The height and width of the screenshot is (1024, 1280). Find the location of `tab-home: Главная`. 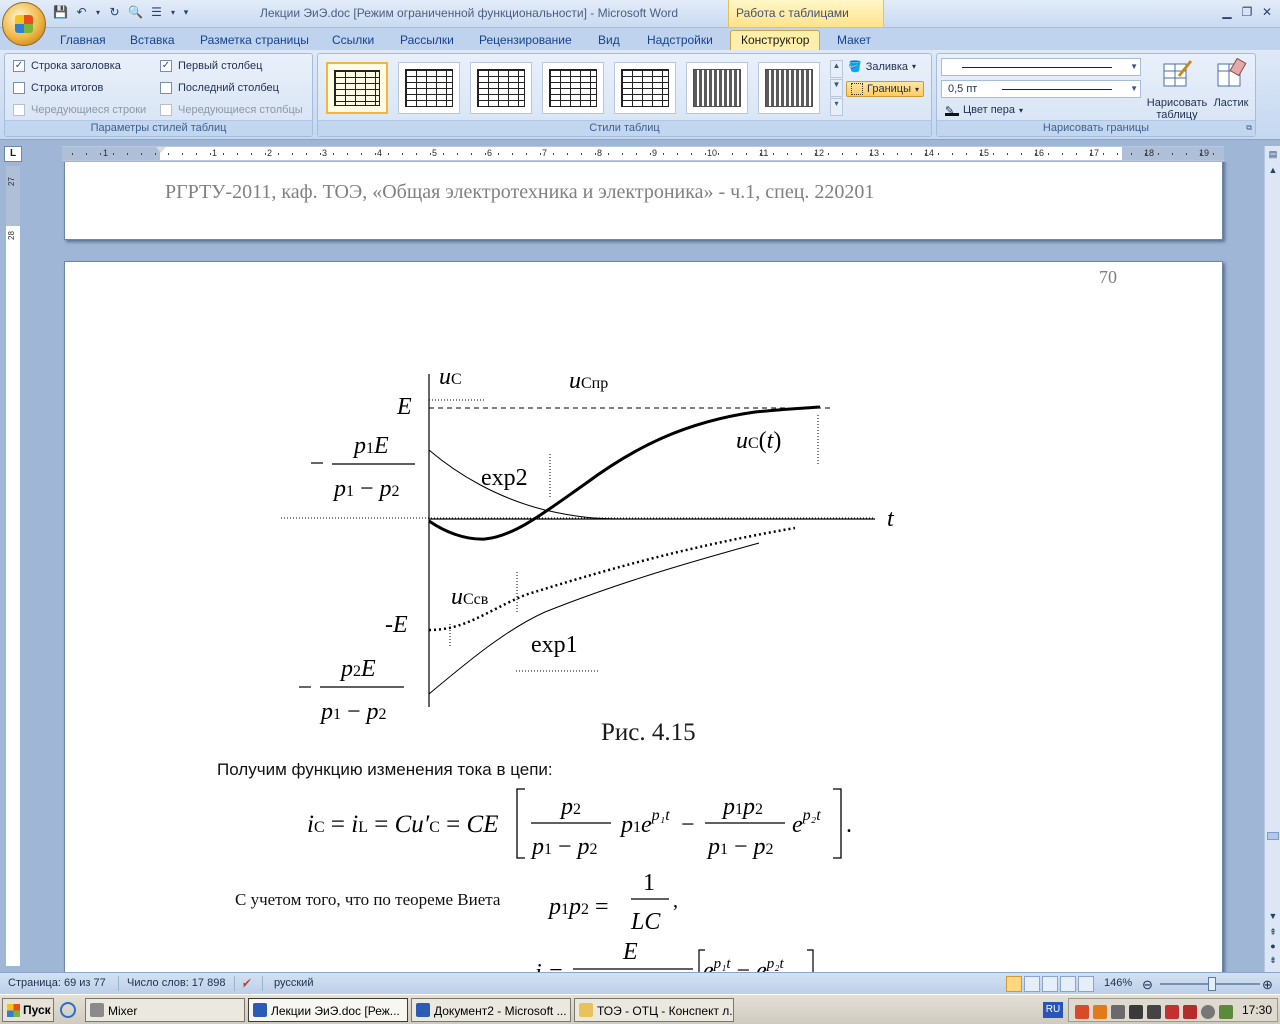

tab-home: Главная is located at coordinates (83, 40).